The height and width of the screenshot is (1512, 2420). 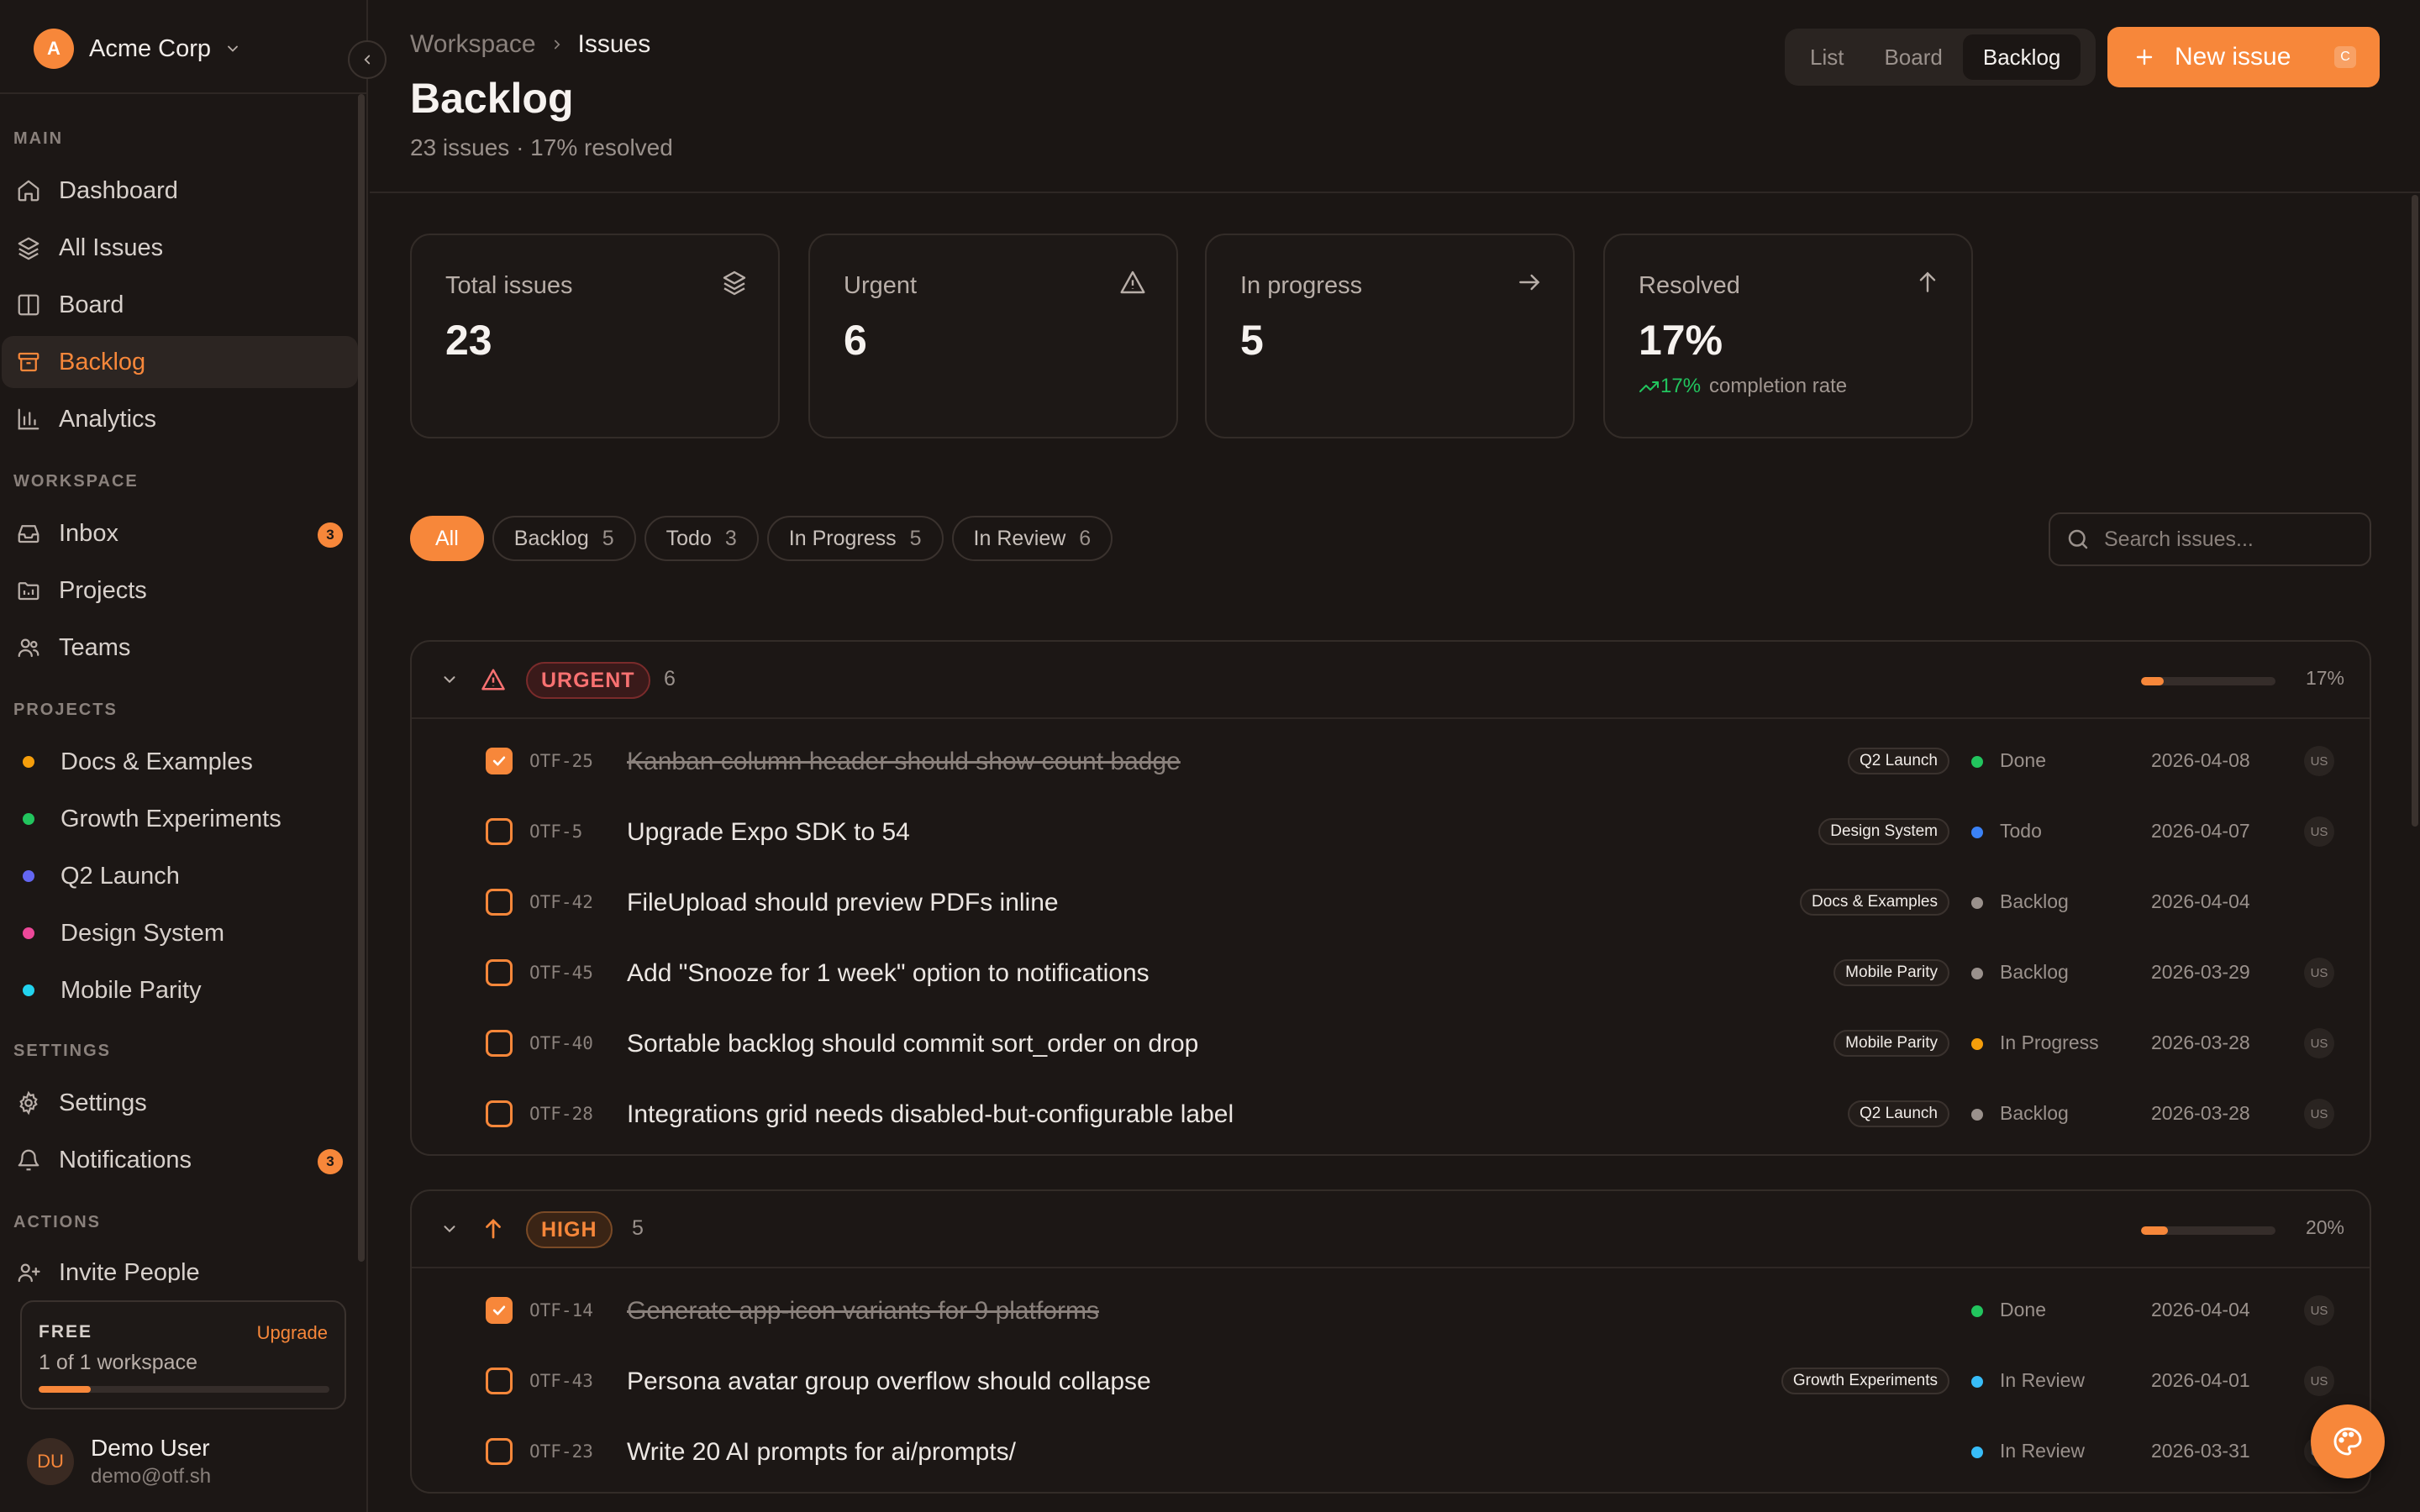 I want to click on sidebar-scrollbar, so click(x=361, y=678).